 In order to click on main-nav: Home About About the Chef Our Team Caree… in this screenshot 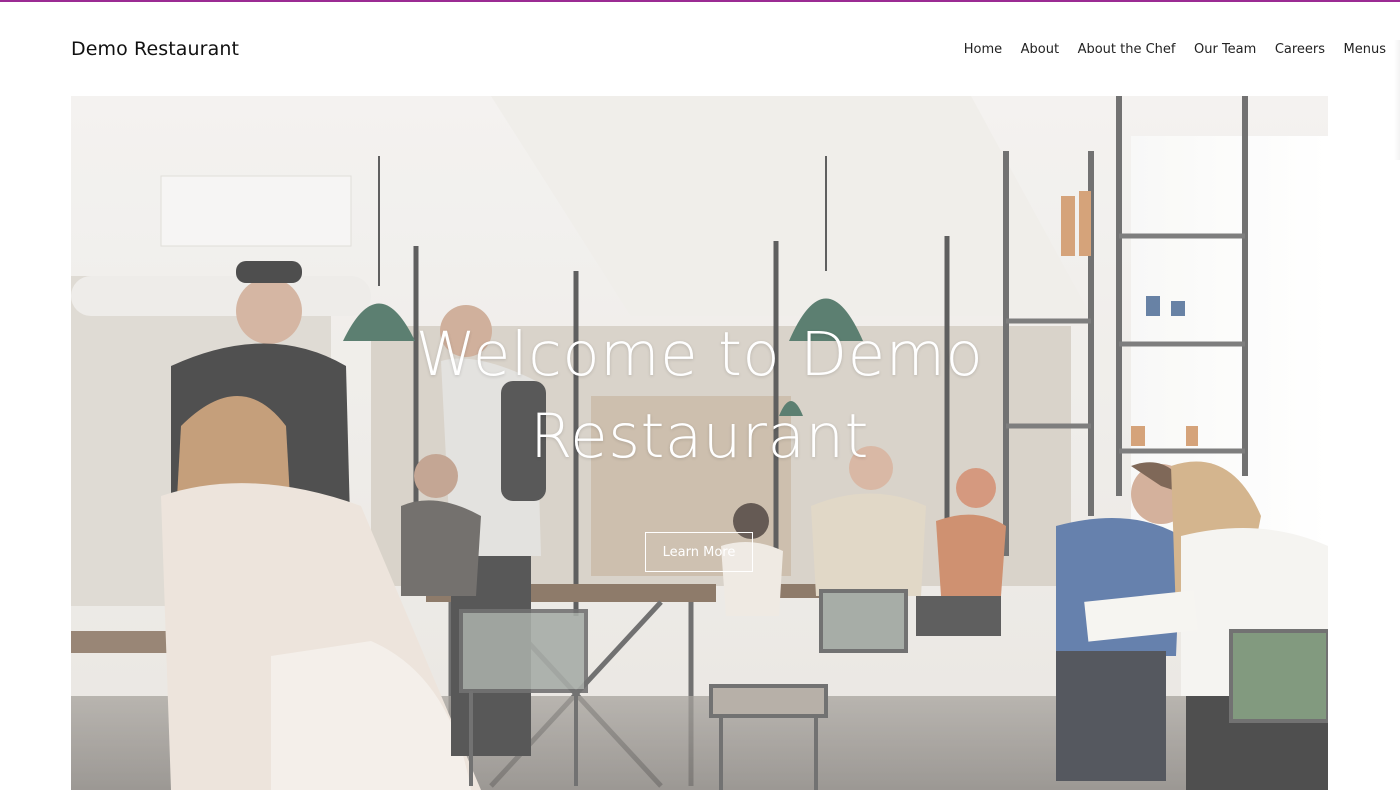, I will do `click(1175, 49)`.